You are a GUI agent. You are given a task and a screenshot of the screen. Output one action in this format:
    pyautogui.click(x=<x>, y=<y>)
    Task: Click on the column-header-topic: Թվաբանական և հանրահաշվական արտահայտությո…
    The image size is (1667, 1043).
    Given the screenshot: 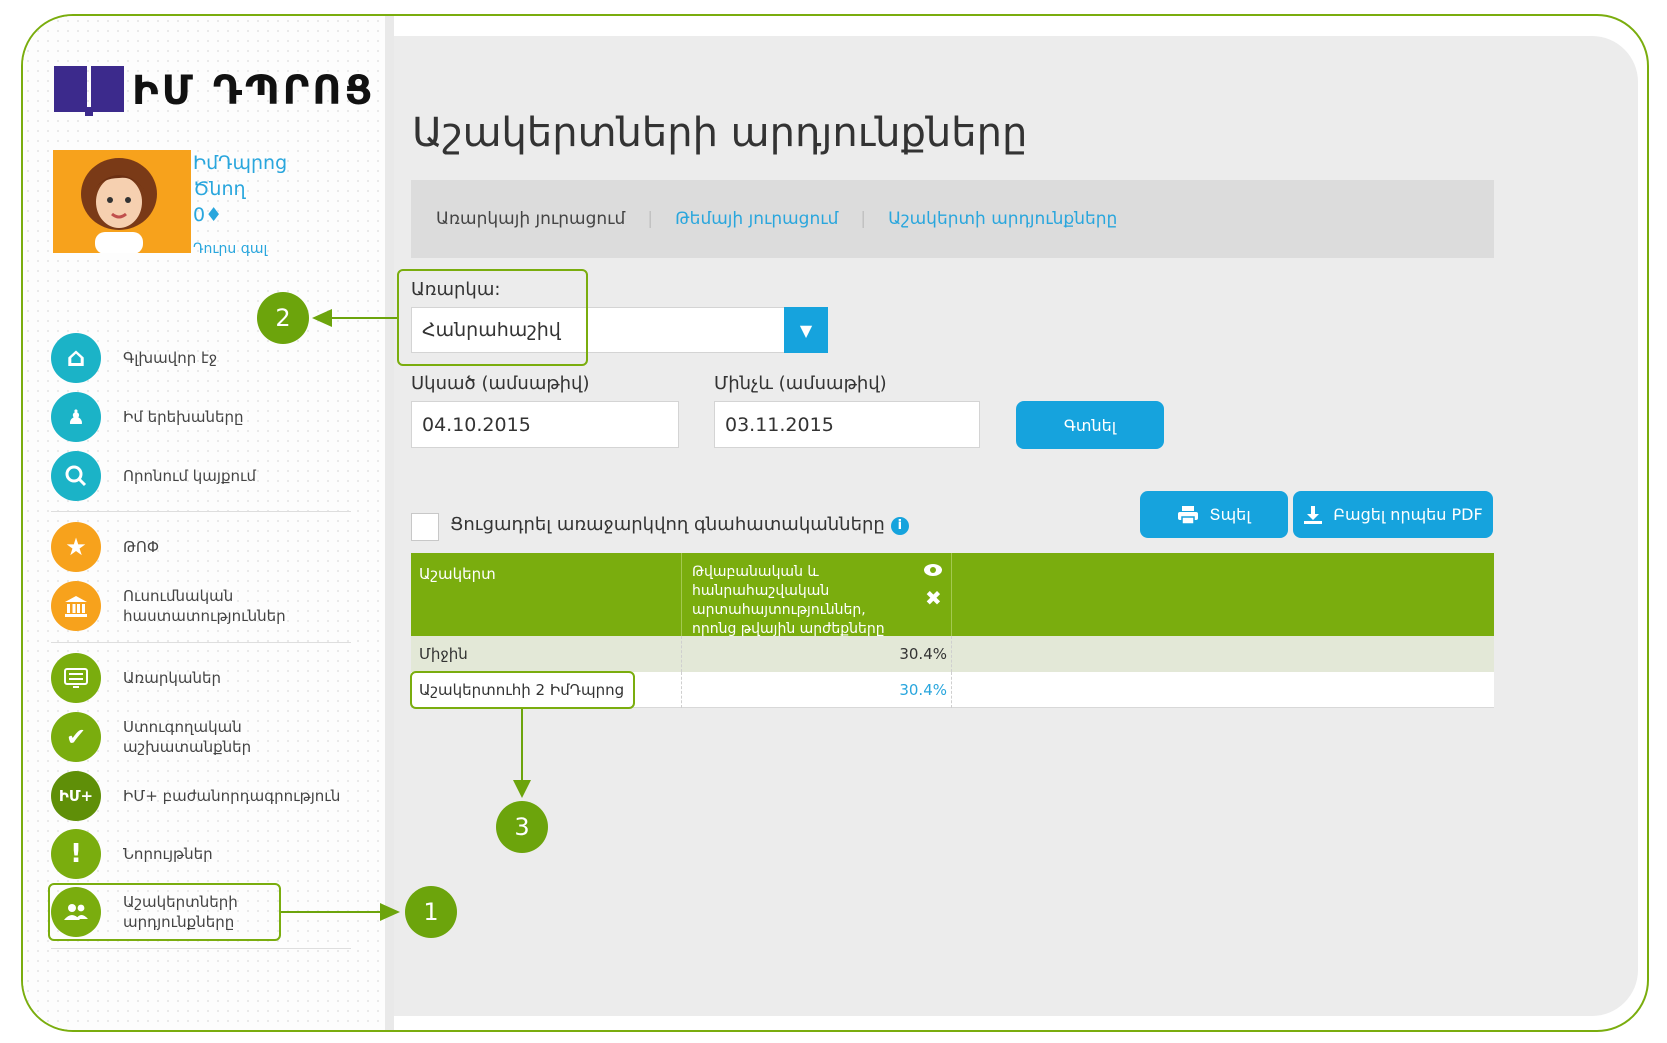 What is the action you would take?
    pyautogui.click(x=799, y=599)
    